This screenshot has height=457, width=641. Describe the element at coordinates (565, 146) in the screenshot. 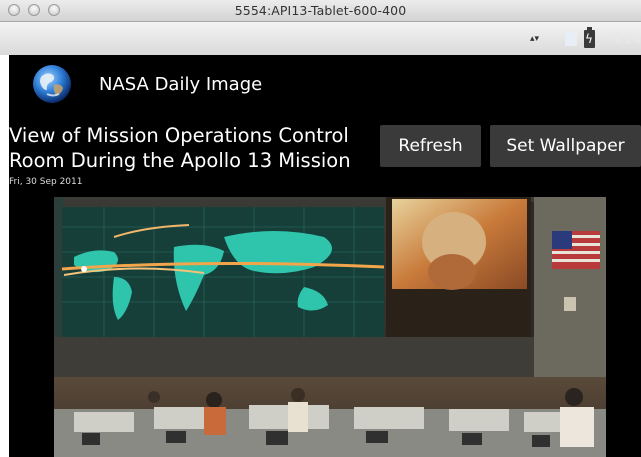

I see `set-wallpaper-button: Set Wallpaper` at that location.